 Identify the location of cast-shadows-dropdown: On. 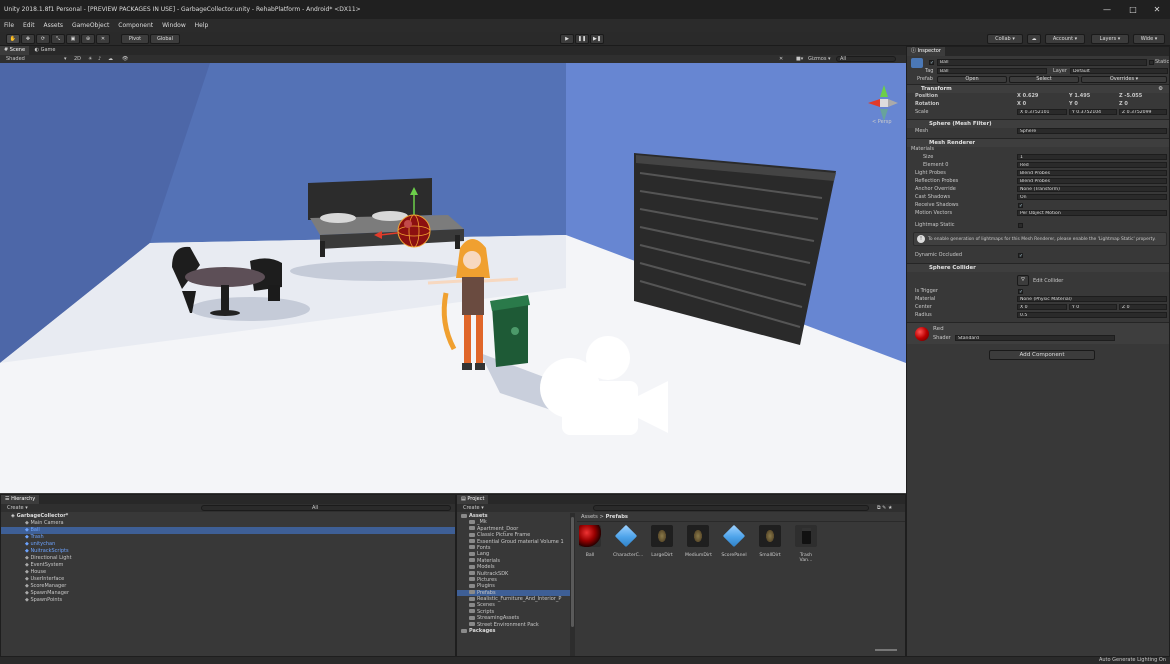
(1092, 197).